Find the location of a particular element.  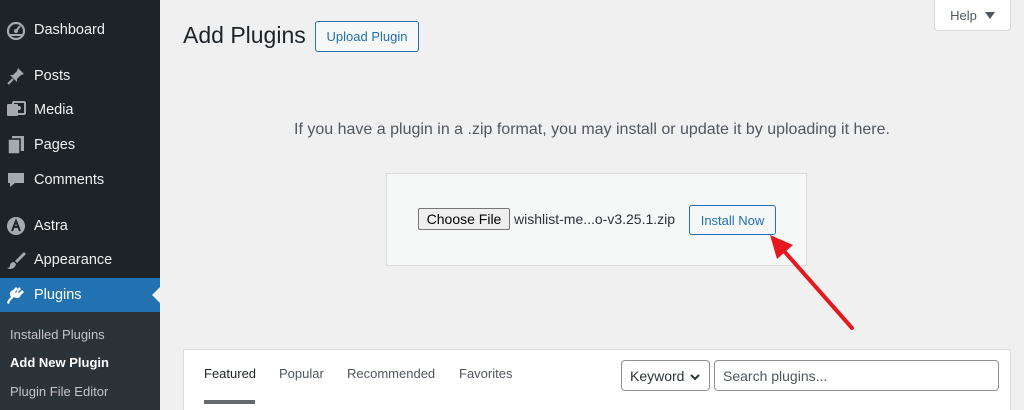

plugin-icon is located at coordinates (16, 295).